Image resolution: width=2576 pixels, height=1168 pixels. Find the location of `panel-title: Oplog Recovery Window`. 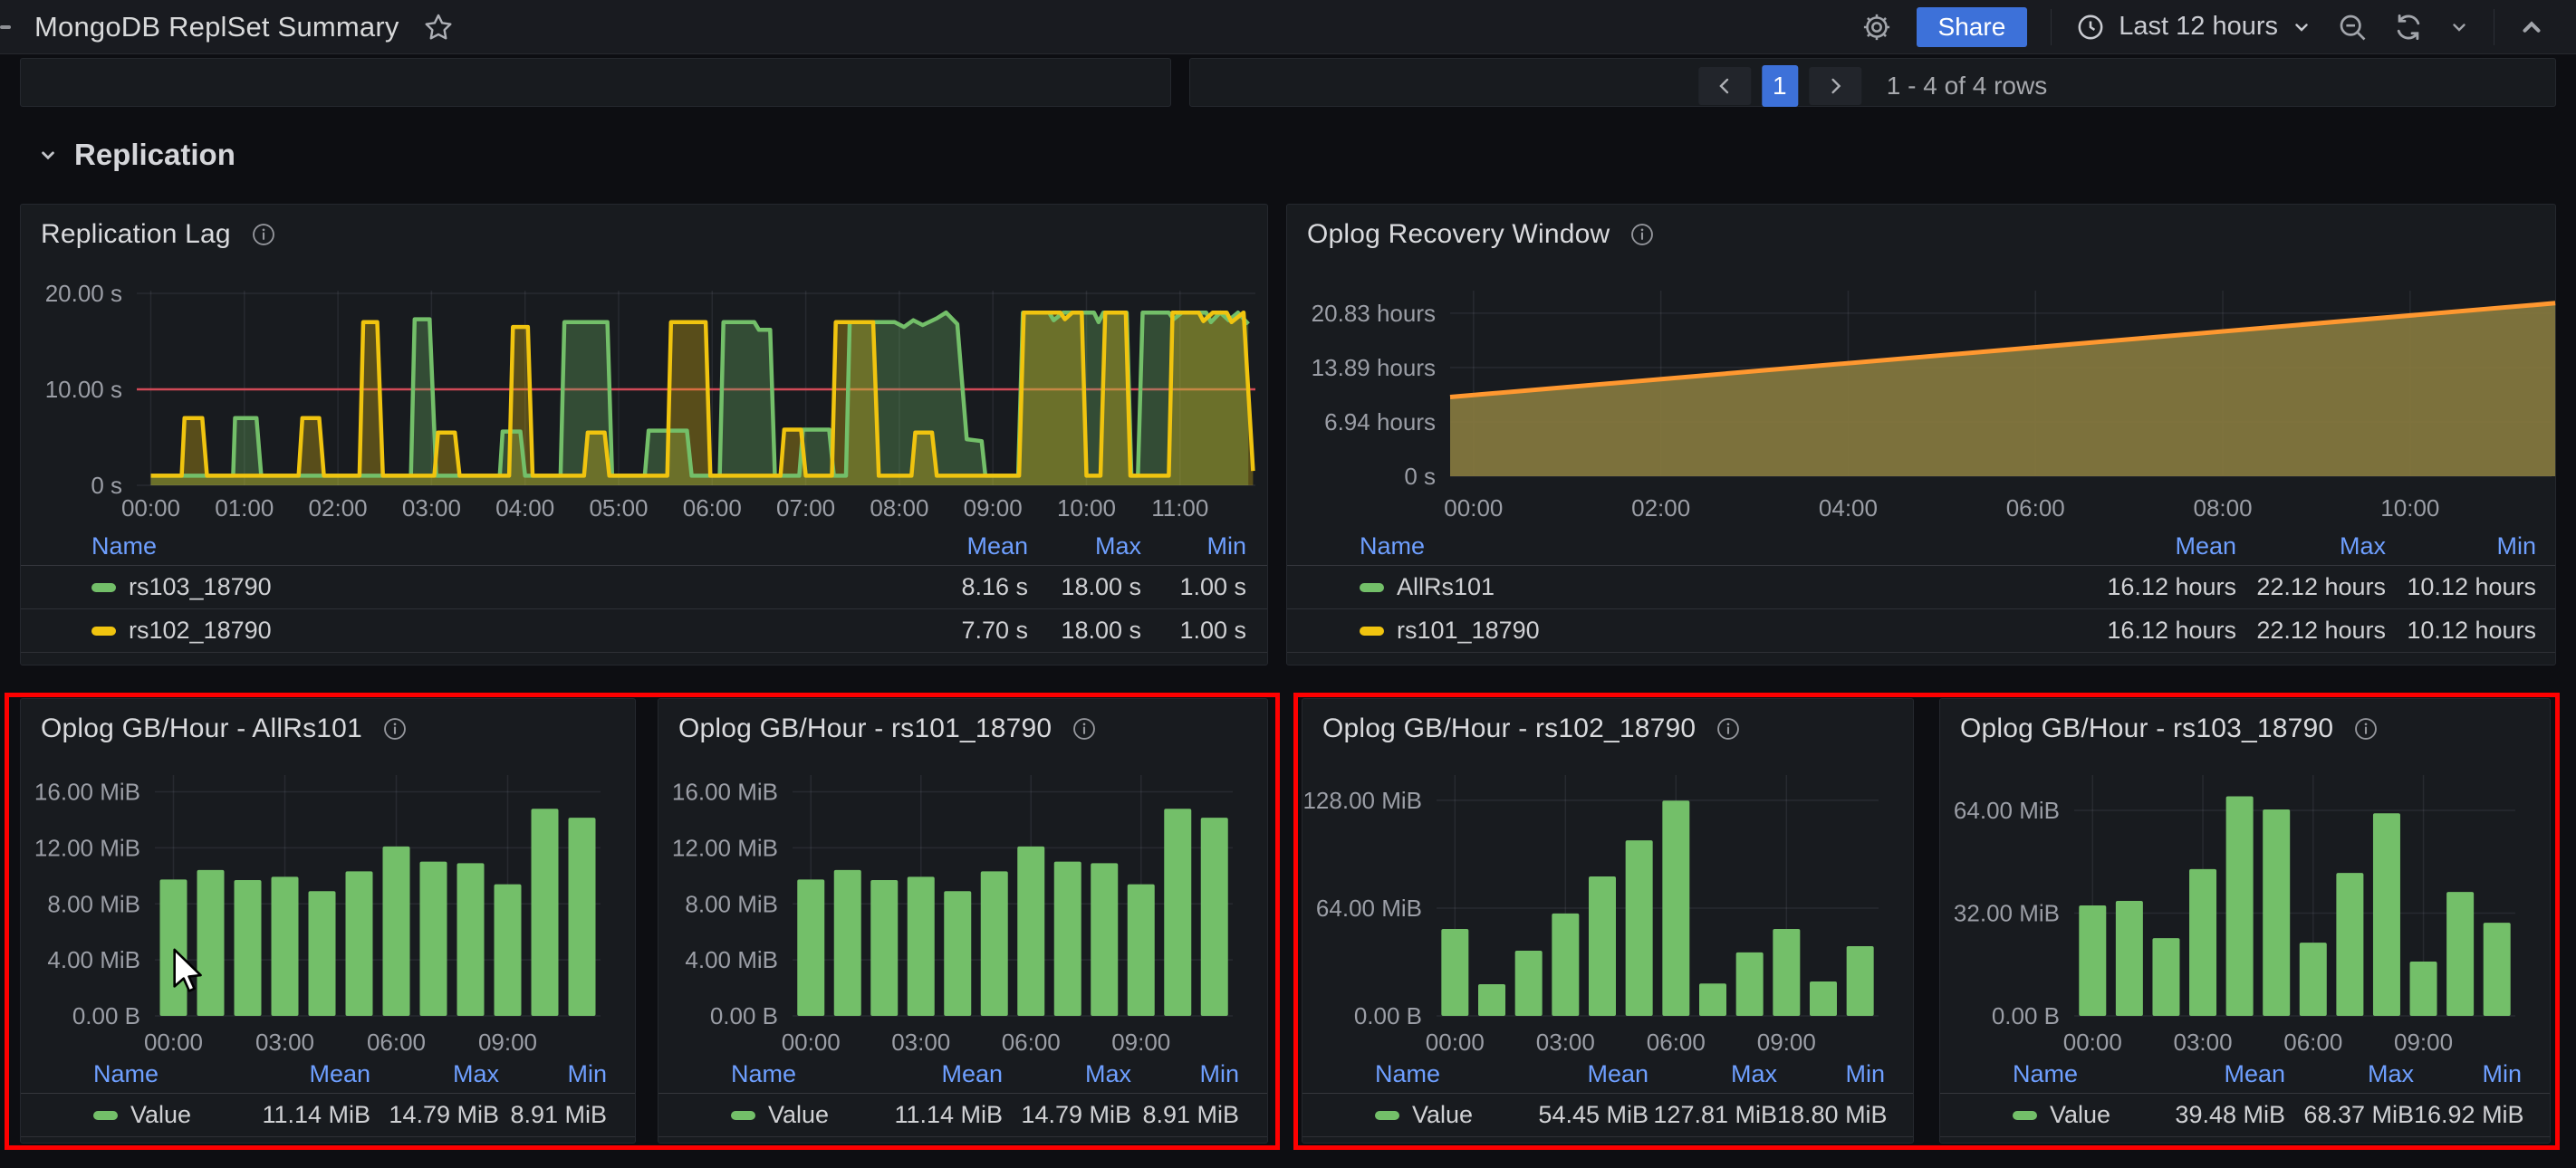

panel-title: Oplog Recovery Window is located at coordinates (1458, 234).